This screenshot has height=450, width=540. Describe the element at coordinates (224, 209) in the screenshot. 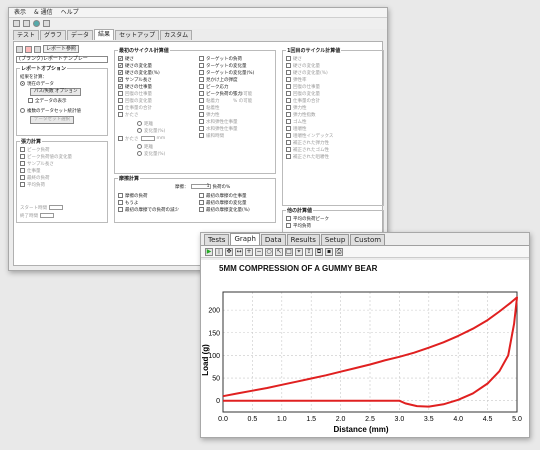

I see `friction-item: 最初の摩擦変化量(%)` at that location.